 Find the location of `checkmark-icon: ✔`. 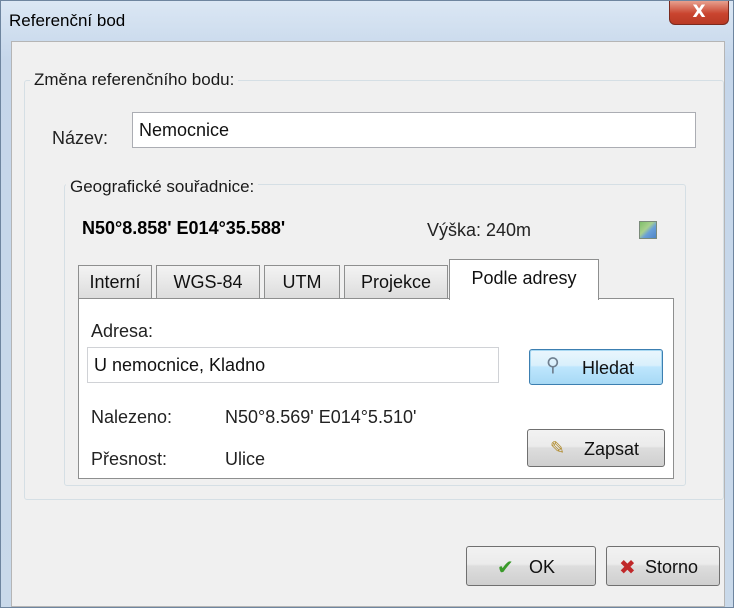

checkmark-icon: ✔ is located at coordinates (505, 567).